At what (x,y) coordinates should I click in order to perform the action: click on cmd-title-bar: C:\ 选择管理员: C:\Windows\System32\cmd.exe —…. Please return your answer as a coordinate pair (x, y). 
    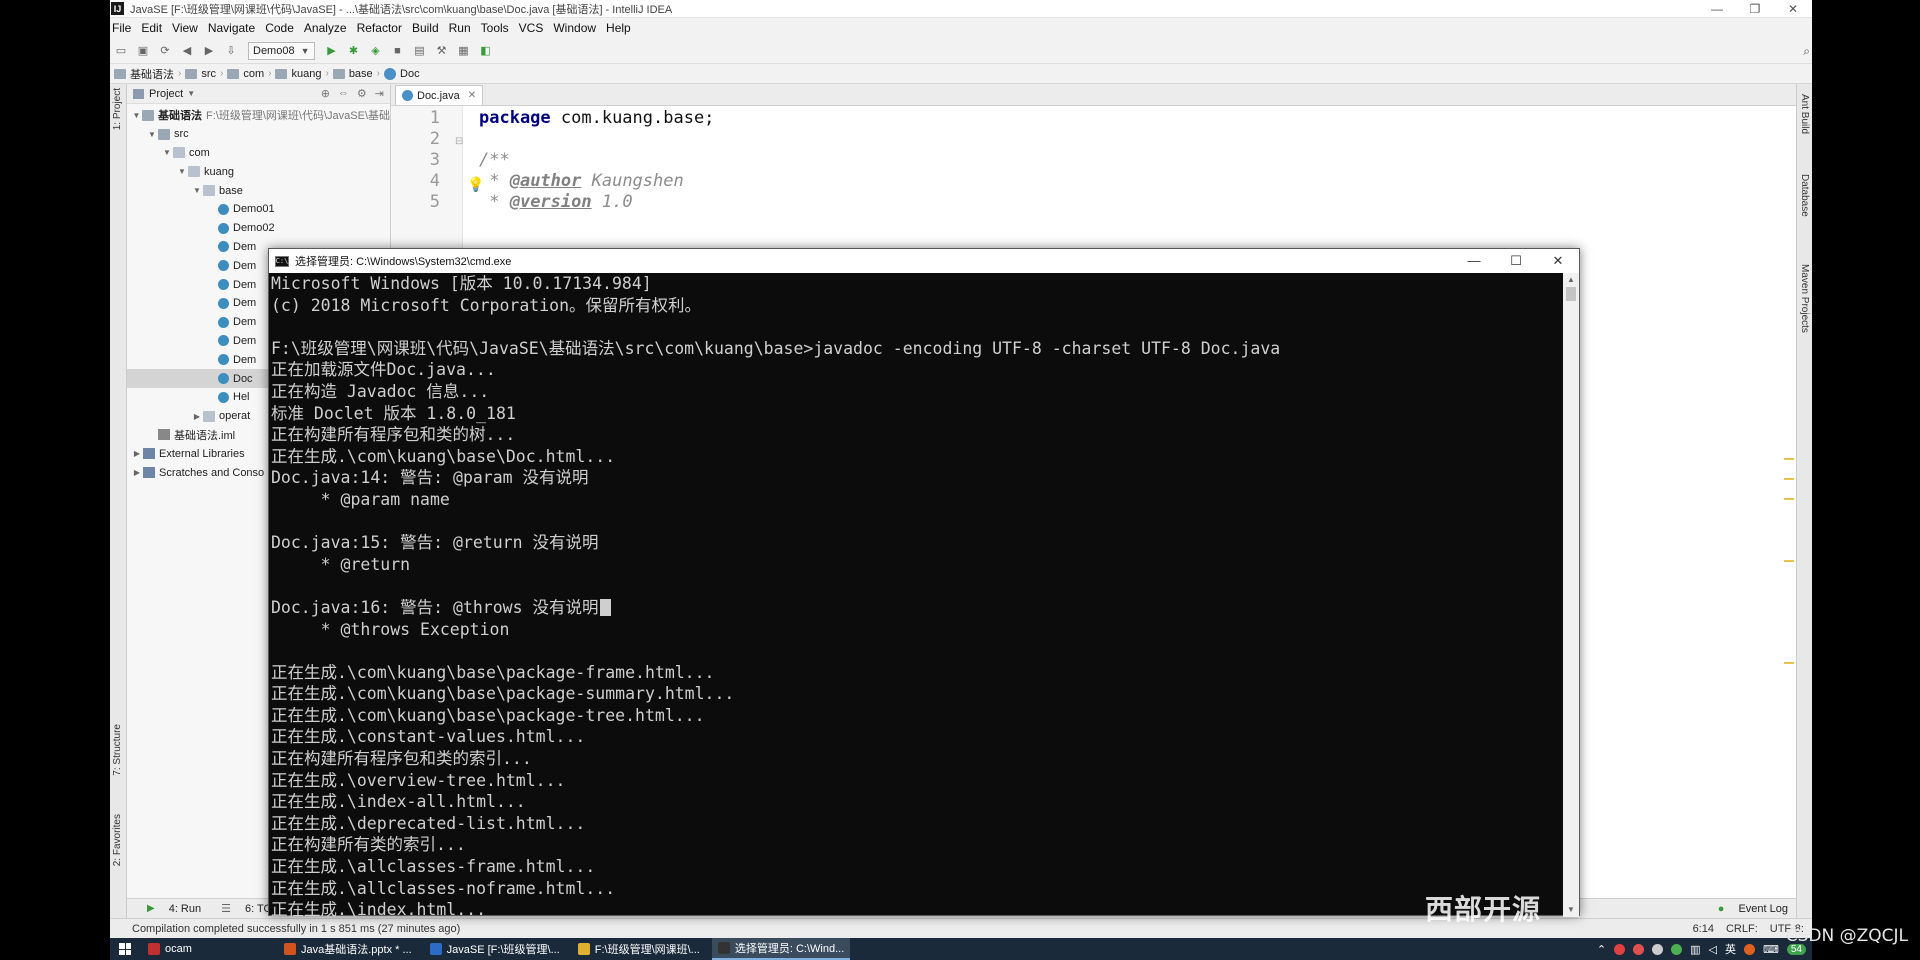
    Looking at the image, I should click on (924, 261).